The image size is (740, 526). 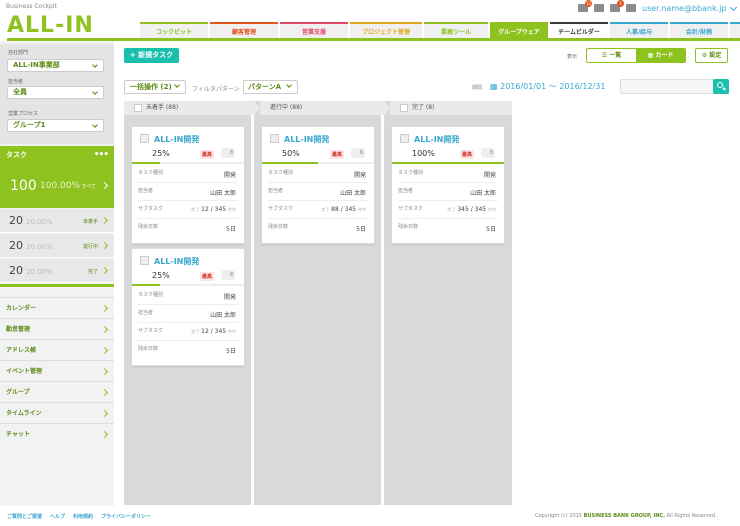 What do you see at coordinates (20, 92) in the screenshot?
I see `assignee-value: 全員` at bounding box center [20, 92].